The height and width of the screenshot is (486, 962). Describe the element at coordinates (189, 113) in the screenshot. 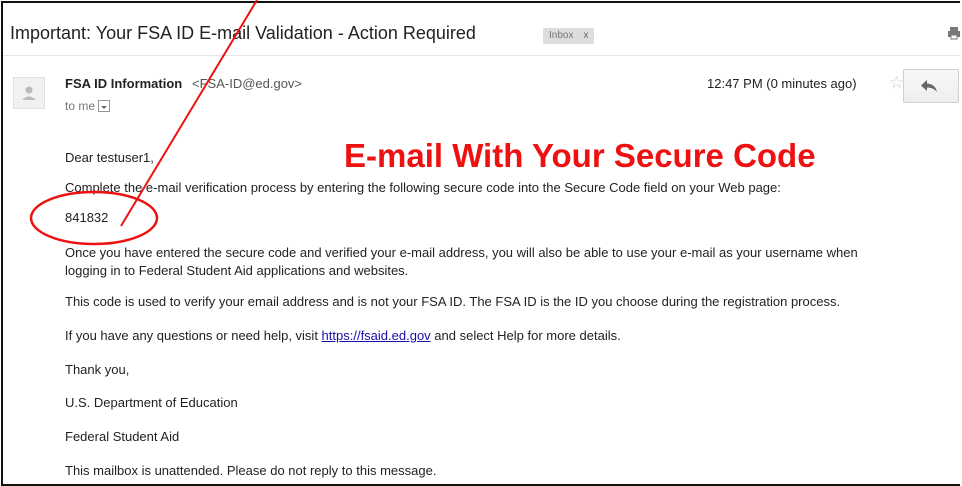

I see `annotation-arrow-line` at that location.